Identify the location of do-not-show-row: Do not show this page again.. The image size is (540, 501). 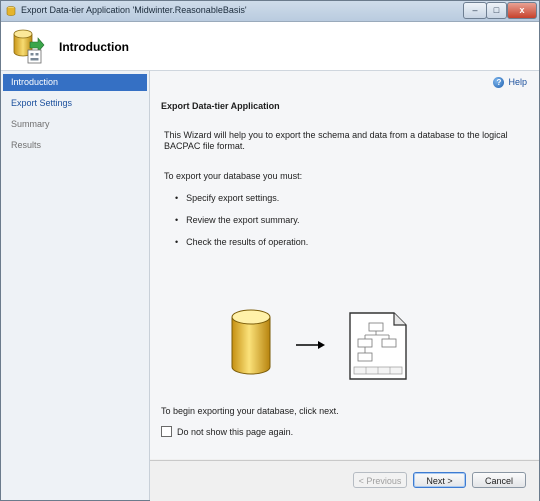
(227, 432).